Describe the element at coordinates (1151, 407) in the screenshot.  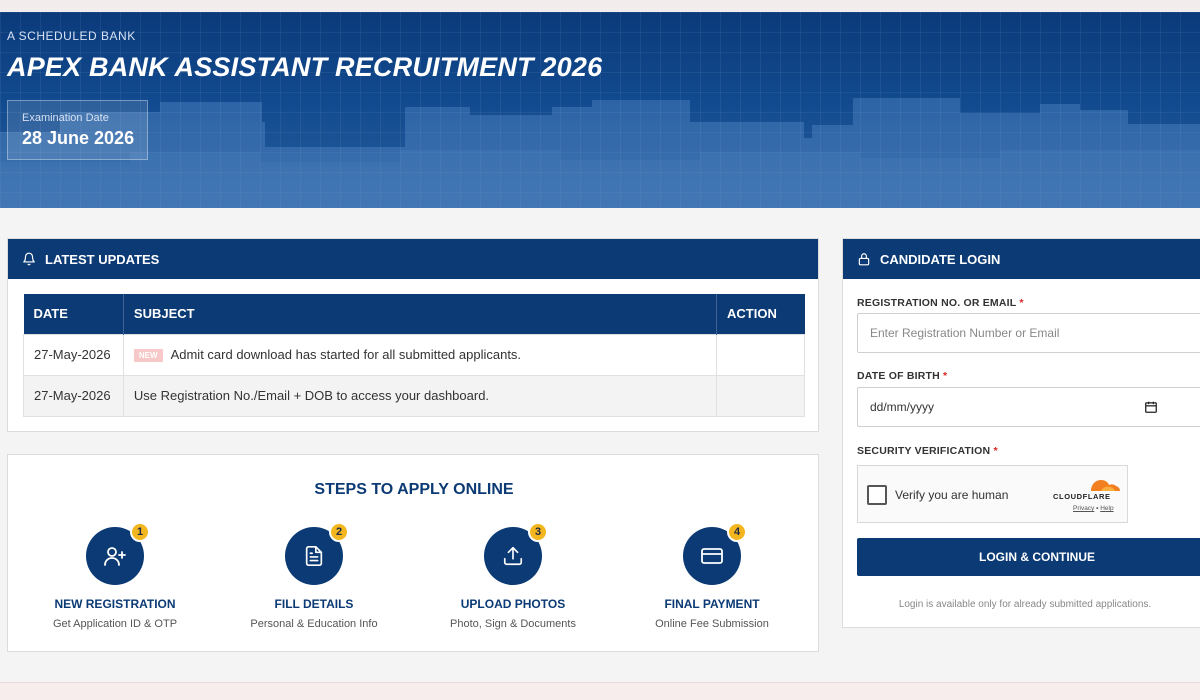
I see `calendar-icon` at that location.